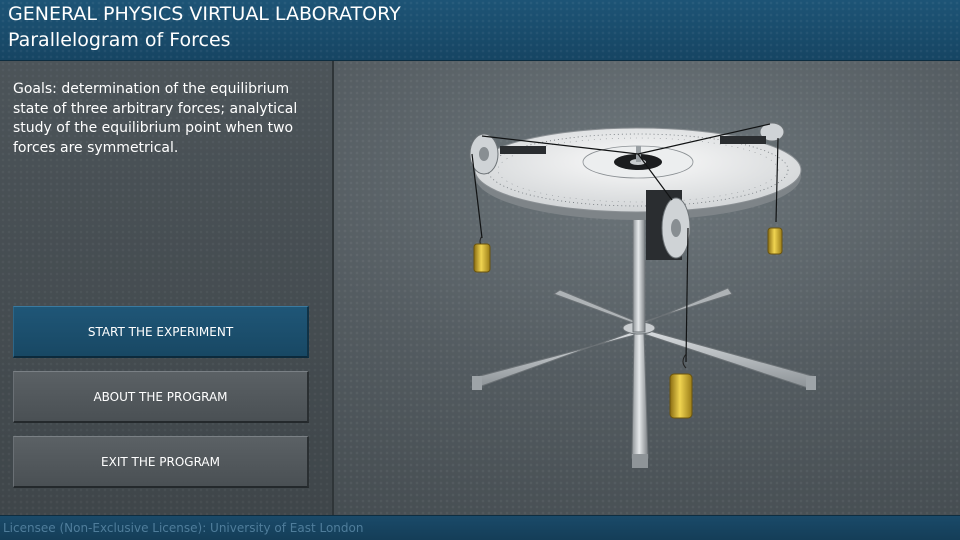  I want to click on app-subtitle: Parallelogram of Forces, so click(119, 40).